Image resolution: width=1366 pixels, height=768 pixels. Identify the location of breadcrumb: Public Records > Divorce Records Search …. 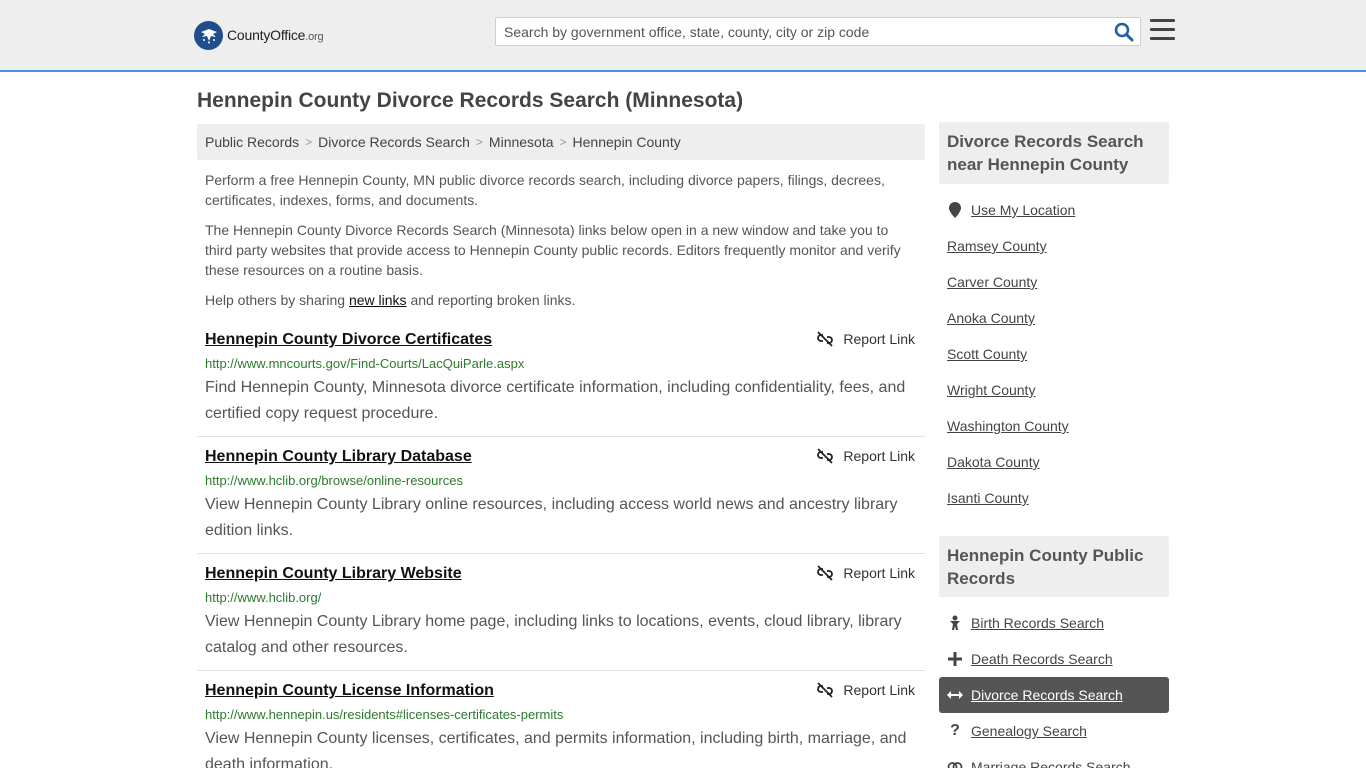
(561, 142).